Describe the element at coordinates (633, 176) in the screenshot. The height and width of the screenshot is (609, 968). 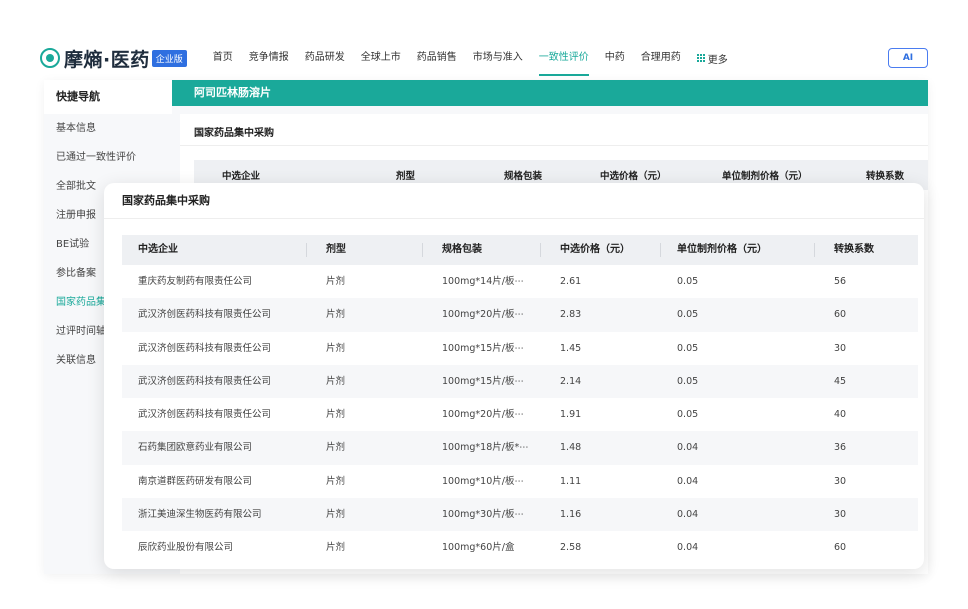
I see `back-col-header-3: 中选价格（元）` at that location.